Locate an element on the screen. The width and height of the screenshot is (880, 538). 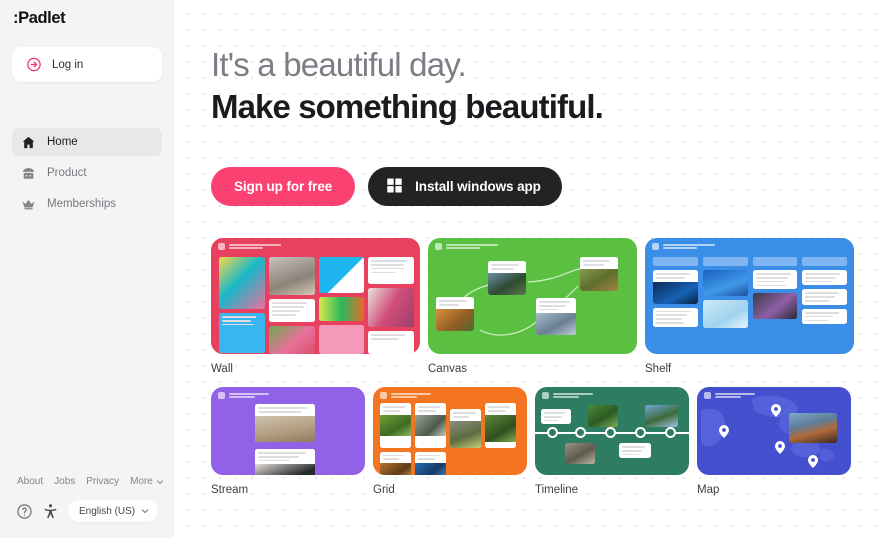
template-card-timeline-label: Timeline is located at coordinates (557, 490).